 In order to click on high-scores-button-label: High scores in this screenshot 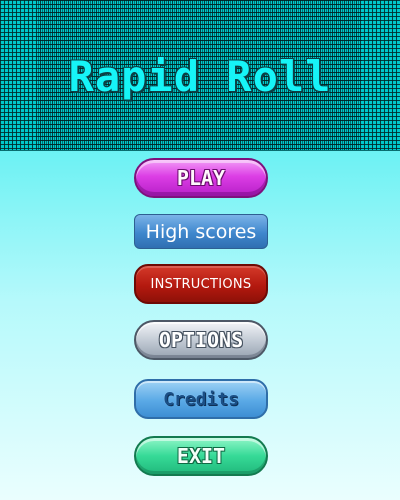, I will do `click(201, 231)`.